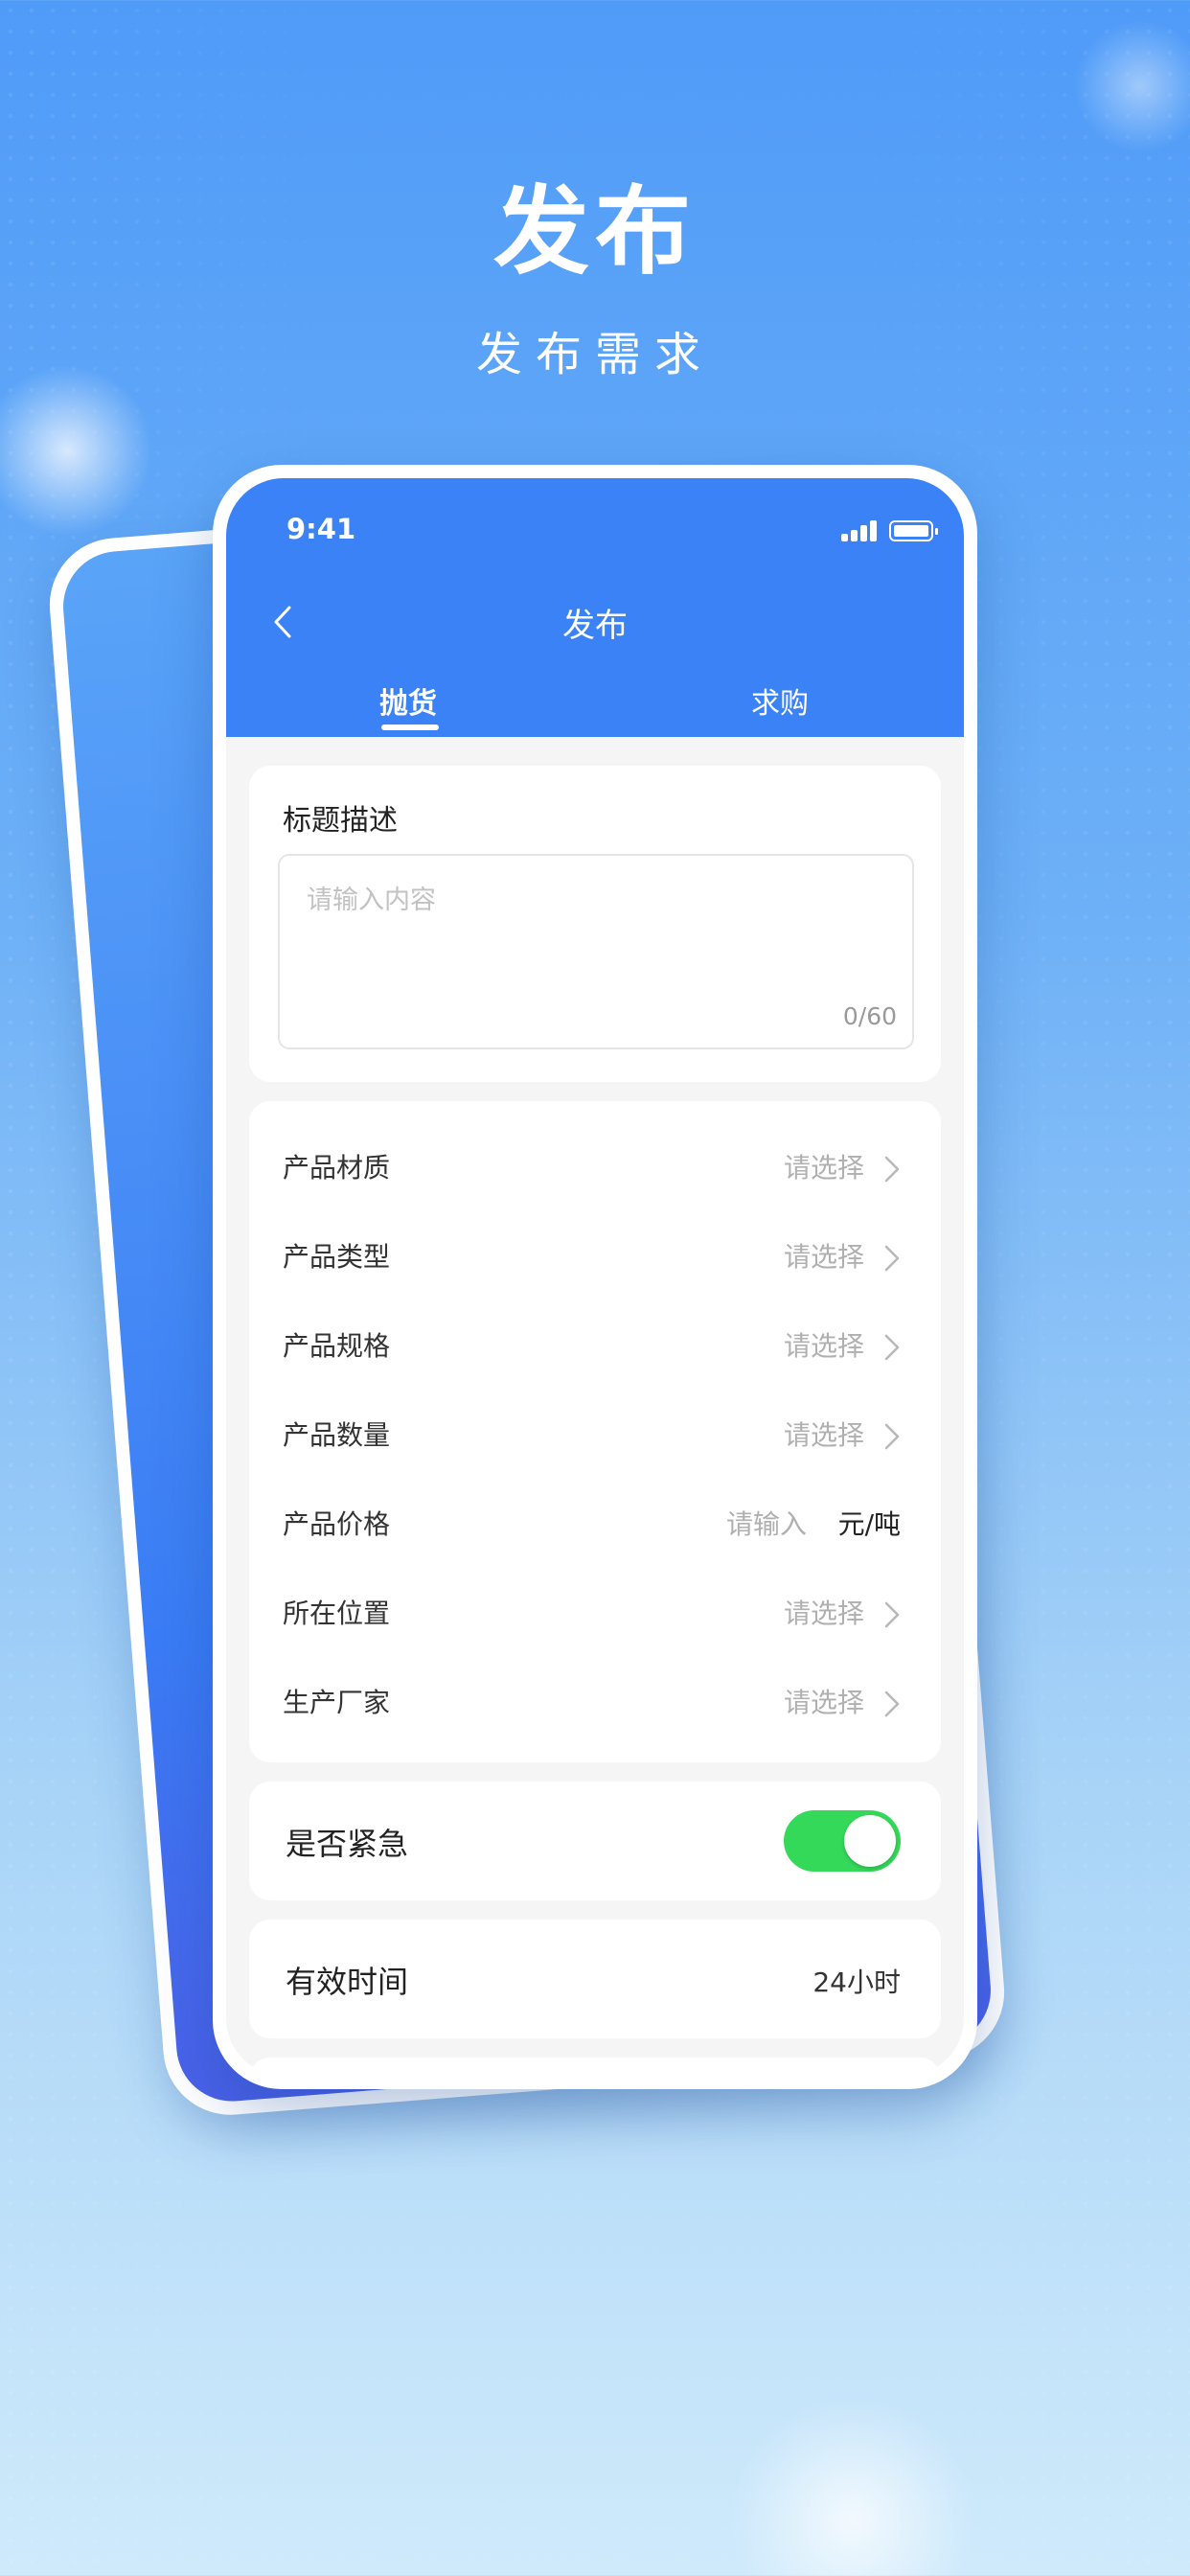 The height and width of the screenshot is (2576, 1190). I want to click on product-form-card: 产品材质 请选择 产品类型 请选择 产品规格 请选择 产品数量 请选择 产品价格, so click(595, 1431).